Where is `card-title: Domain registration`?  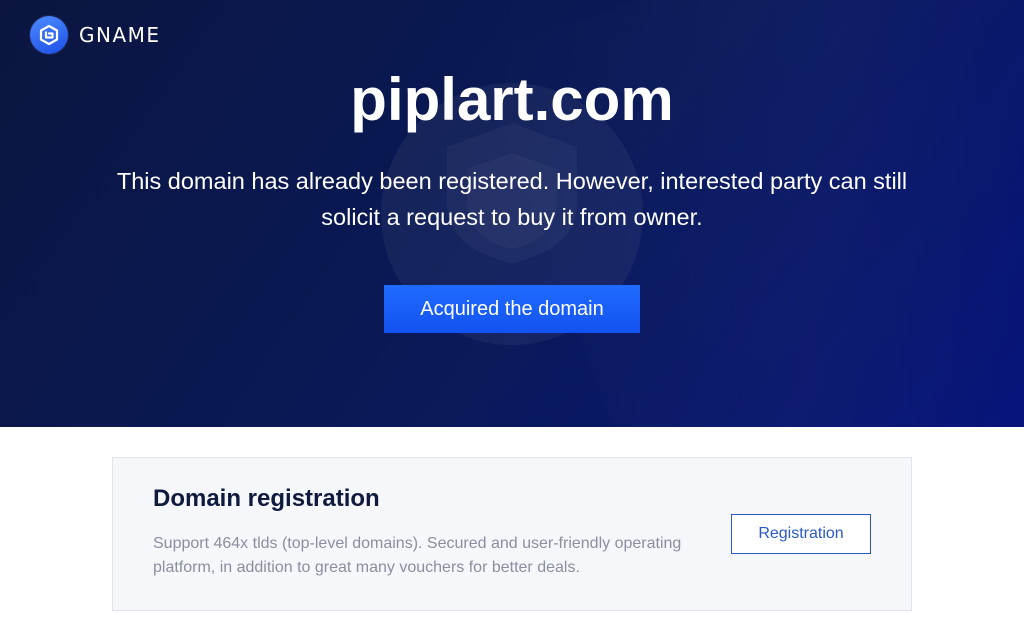
card-title: Domain registration is located at coordinates (266, 498).